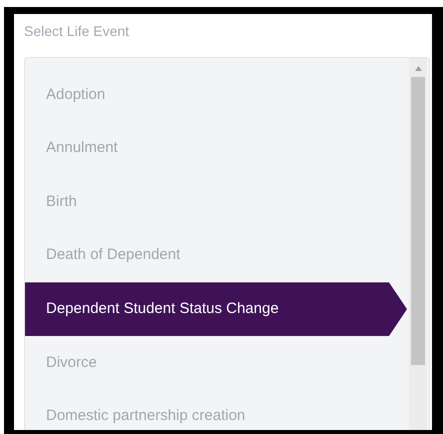  I want to click on life-event-item: Birth, so click(216, 202).